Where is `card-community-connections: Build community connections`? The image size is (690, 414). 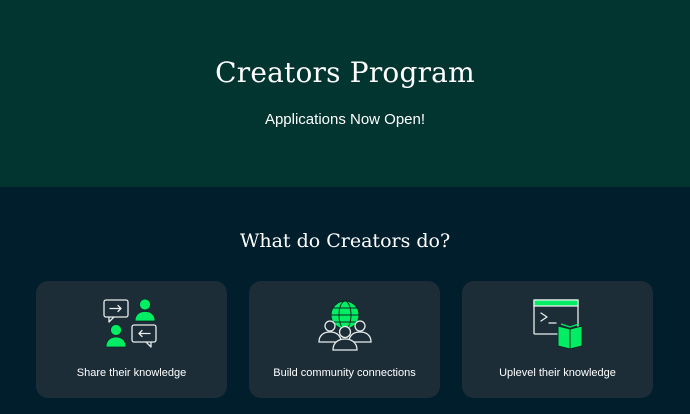 card-community-connections: Build community connections is located at coordinates (344, 339).